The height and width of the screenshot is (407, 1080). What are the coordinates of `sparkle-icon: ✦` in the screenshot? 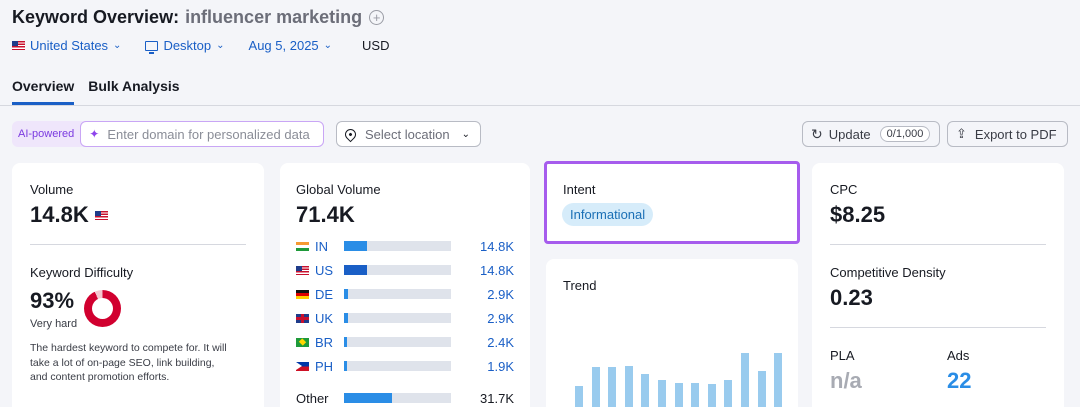 It's located at (94, 134).